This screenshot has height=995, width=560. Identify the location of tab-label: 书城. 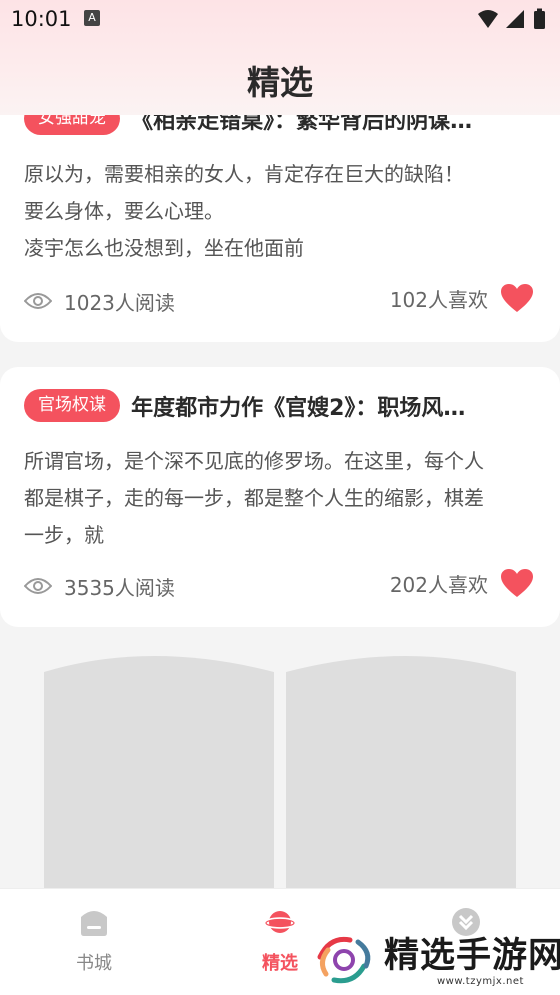
(94, 963).